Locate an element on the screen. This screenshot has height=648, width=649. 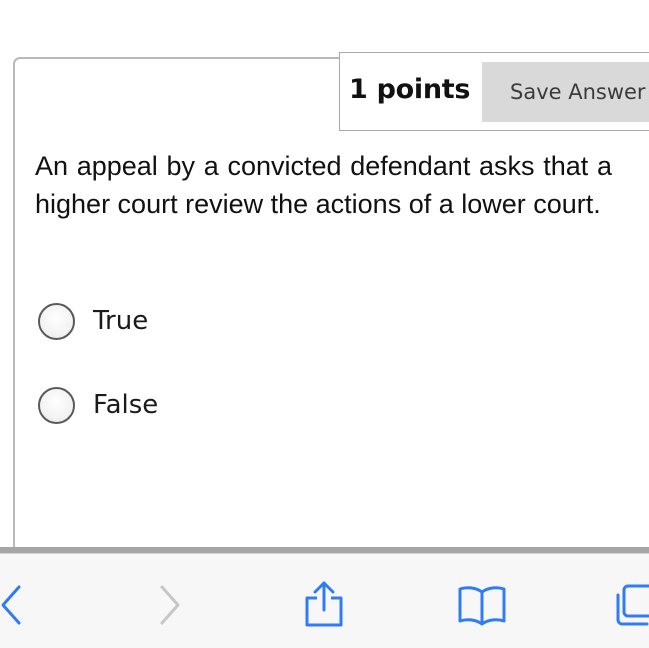
option-false: False is located at coordinates (138, 405).